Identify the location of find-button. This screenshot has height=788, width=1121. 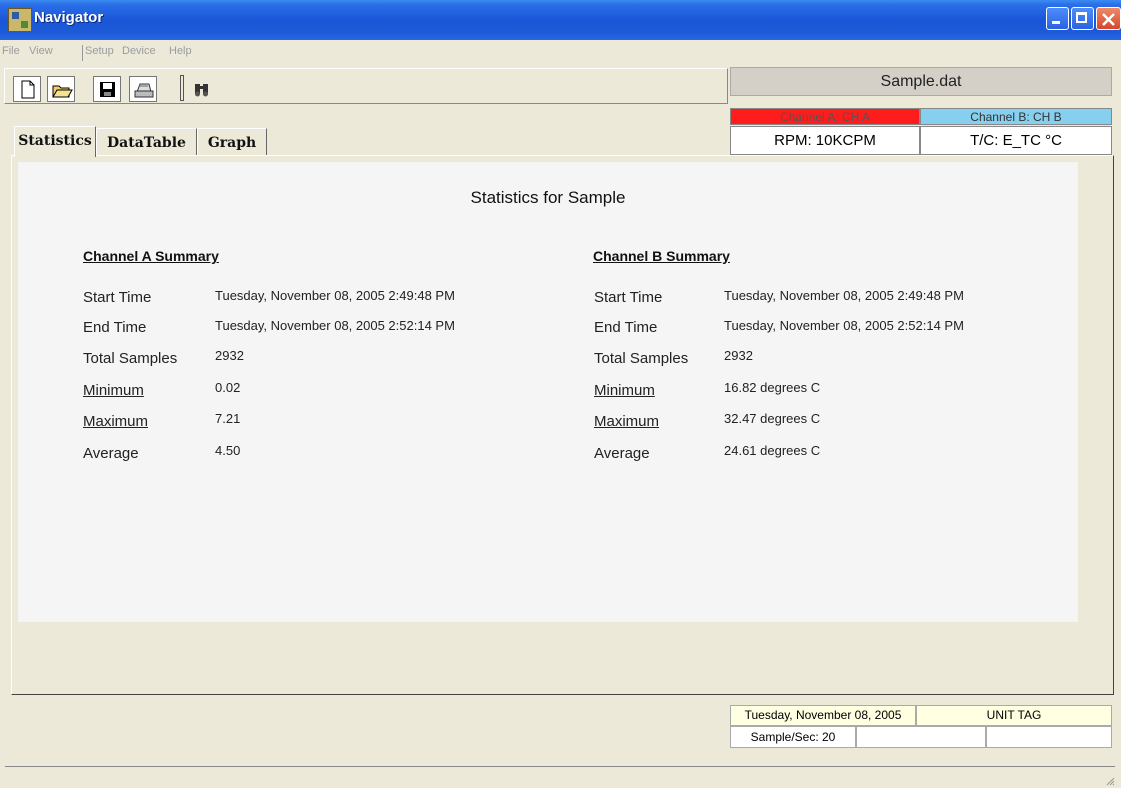
(203, 89).